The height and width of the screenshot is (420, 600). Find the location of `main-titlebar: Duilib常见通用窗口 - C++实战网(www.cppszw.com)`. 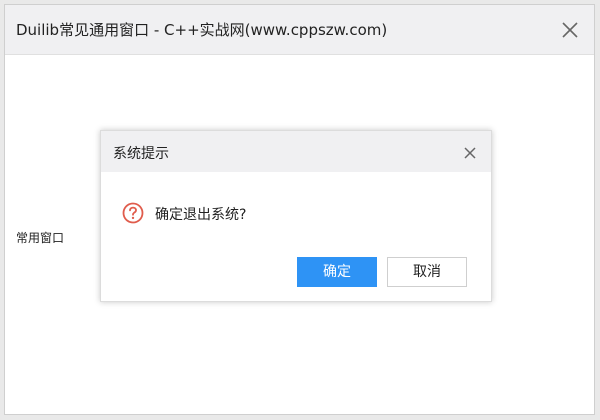

main-titlebar: Duilib常见通用窗口 - C++实战网(www.cppszw.com) is located at coordinates (299, 30).